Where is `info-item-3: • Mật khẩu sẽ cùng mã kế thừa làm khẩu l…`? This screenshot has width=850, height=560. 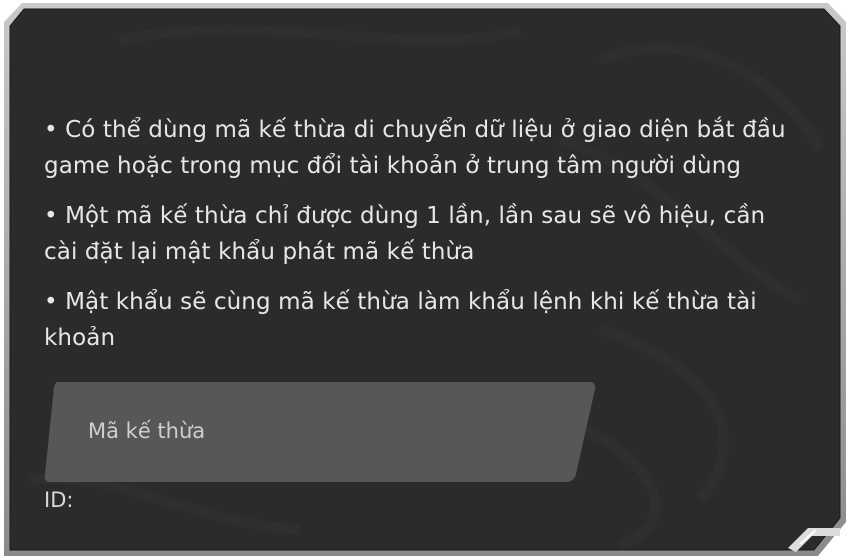 info-item-3: • Mật khẩu sẽ cùng mã kế thừa làm khẩu l… is located at coordinates (400, 320).